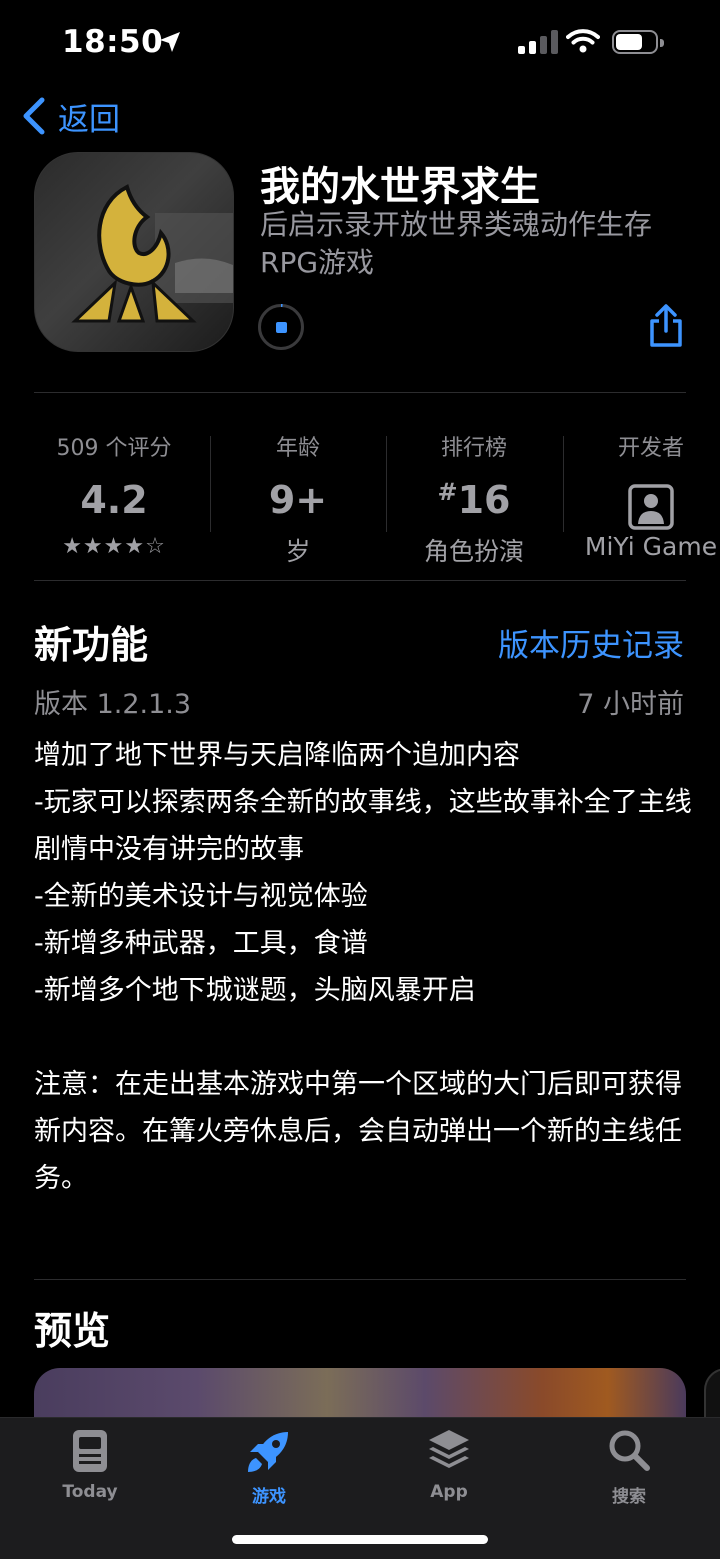  I want to click on tab-apps-label: App, so click(449, 1492).